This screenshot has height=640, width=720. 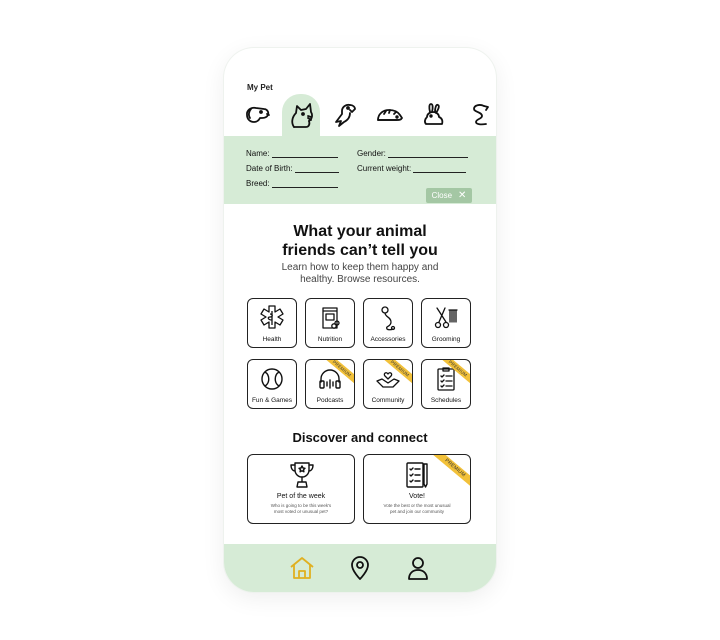 What do you see at coordinates (304, 153) in the screenshot?
I see `name-input-line` at bounding box center [304, 153].